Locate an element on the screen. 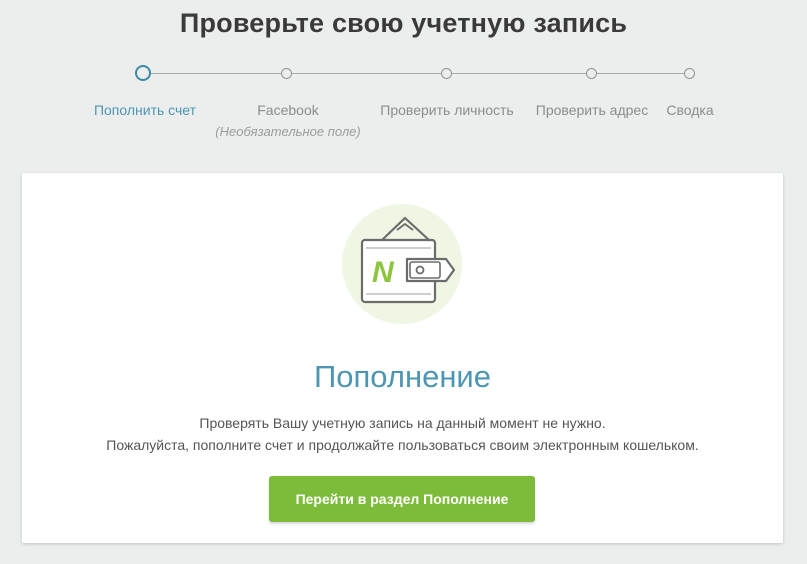  step-2-optional-note: (Необязательное поле) is located at coordinates (288, 131).